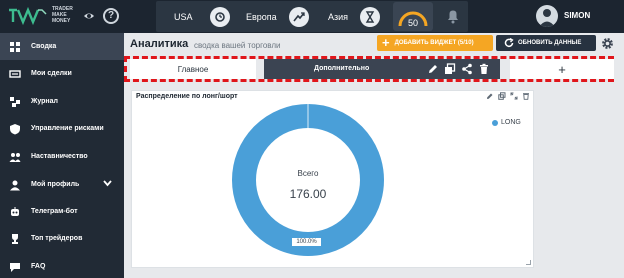 Image resolution: width=624 pixels, height=278 pixels. I want to click on gear-icon, so click(607, 43).